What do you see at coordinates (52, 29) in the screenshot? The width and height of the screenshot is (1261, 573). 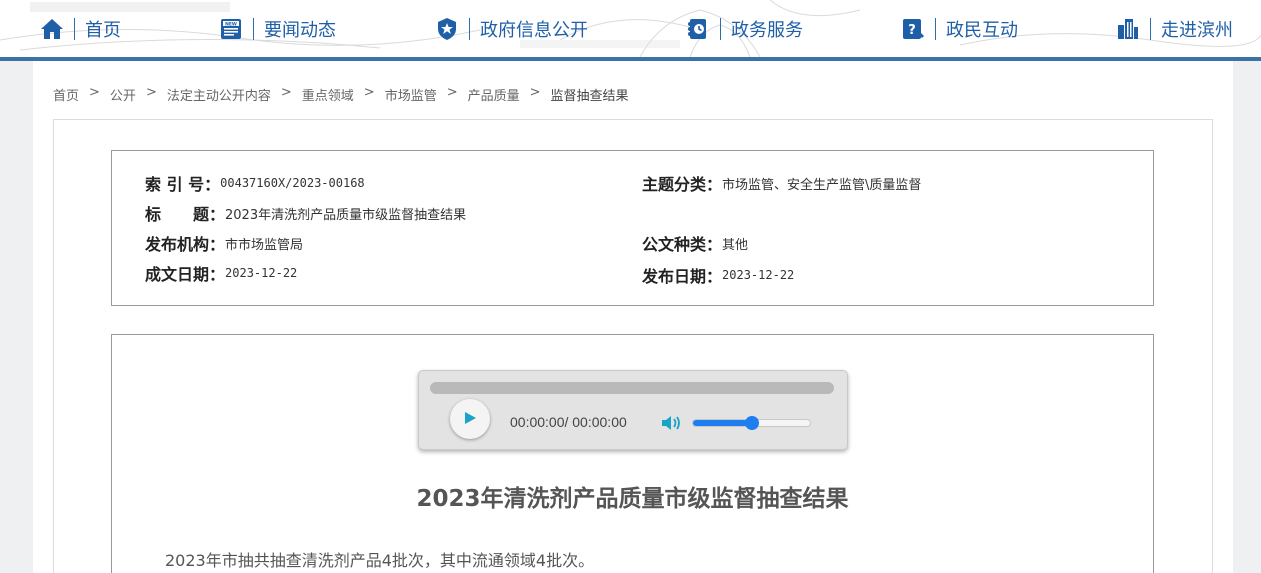 I see `home-icon` at bounding box center [52, 29].